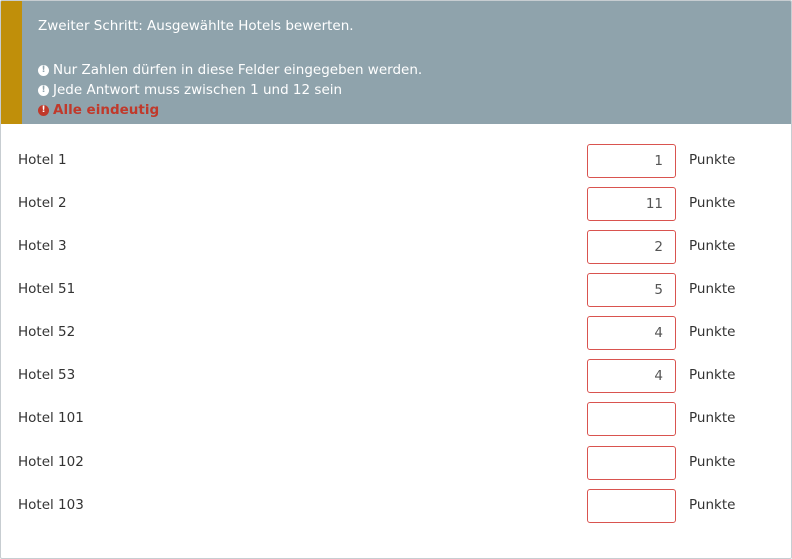 The height and width of the screenshot is (559, 792). Describe the element at coordinates (42, 160) in the screenshot. I see `answer-label: Hotel 1` at that location.